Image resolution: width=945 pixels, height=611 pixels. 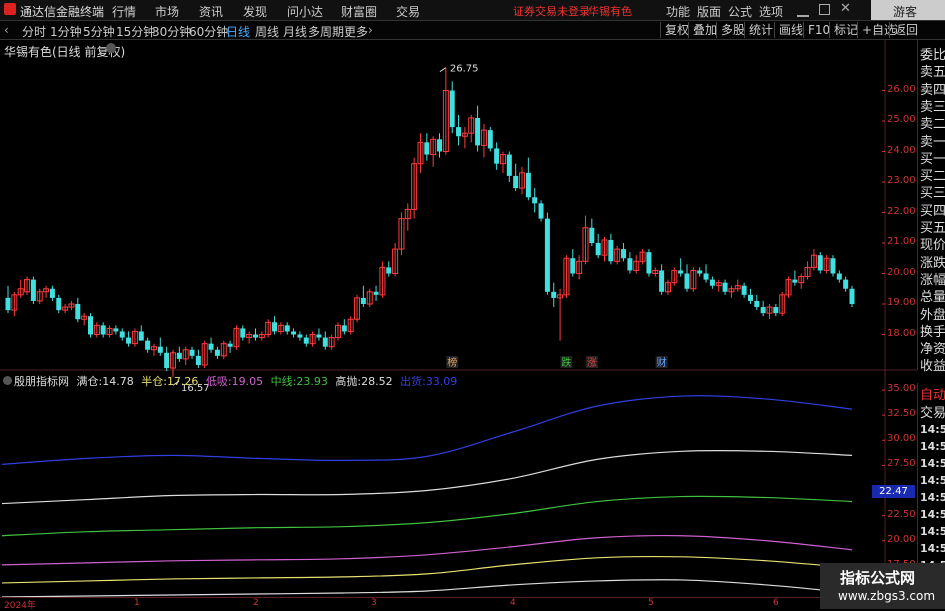 What do you see at coordinates (408, 11) in the screenshot?
I see `menu-trade: 交易` at bounding box center [408, 11].